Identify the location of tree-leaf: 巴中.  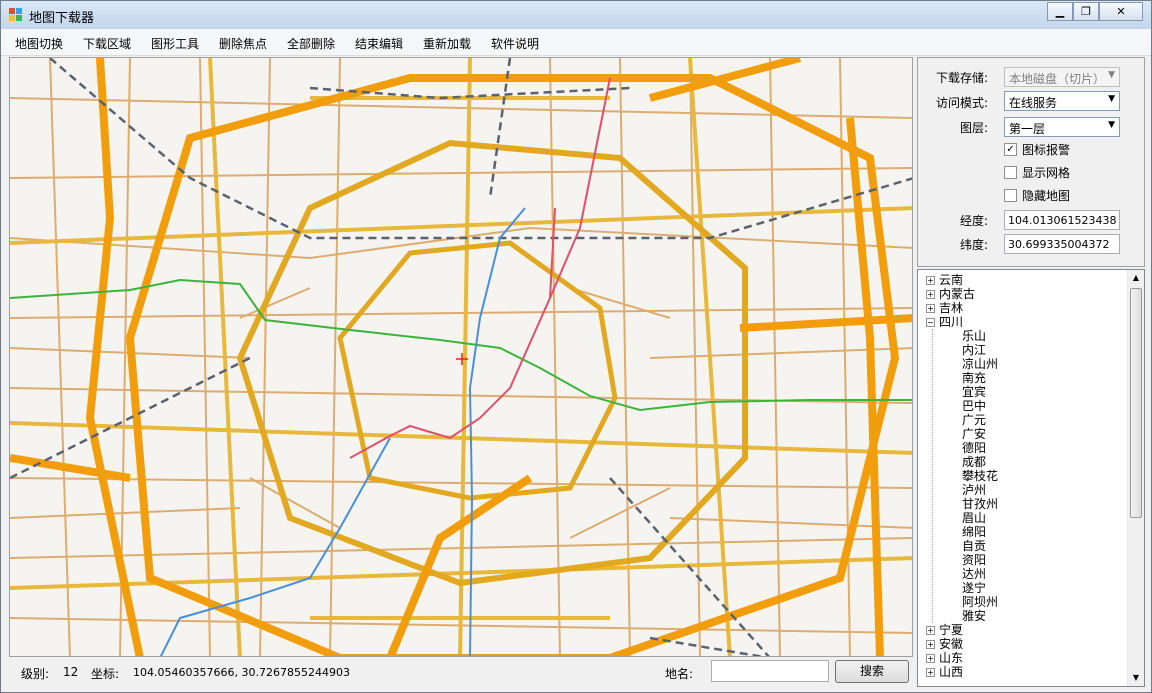
(974, 406).